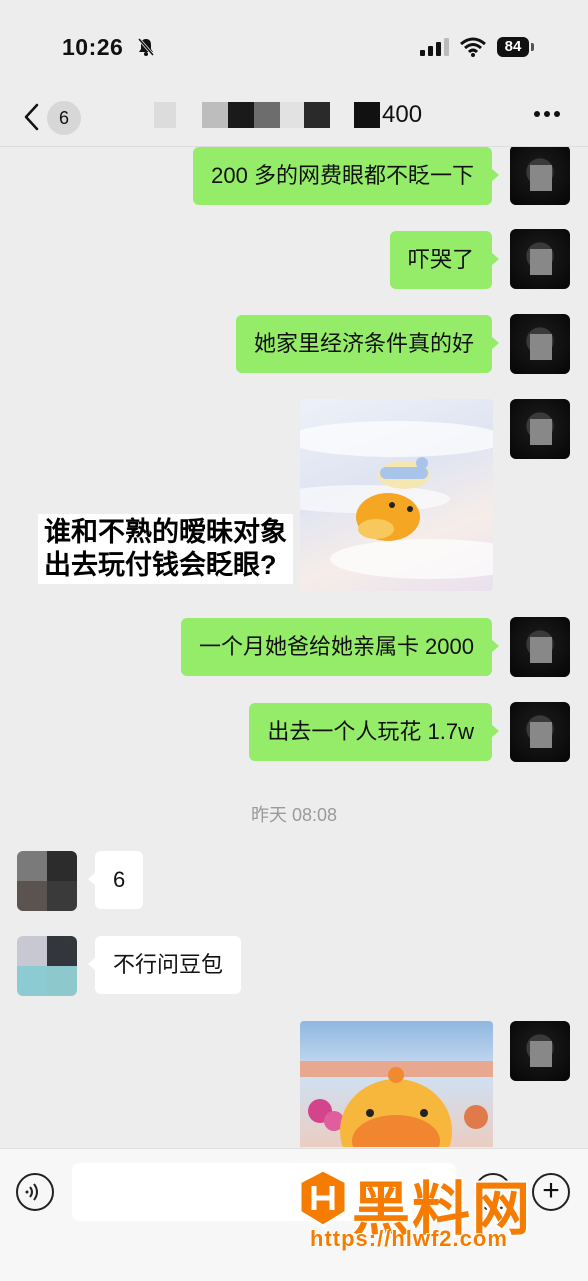 The height and width of the screenshot is (1281, 588). What do you see at coordinates (93, 47) in the screenshot?
I see `clock: 10:26` at bounding box center [93, 47].